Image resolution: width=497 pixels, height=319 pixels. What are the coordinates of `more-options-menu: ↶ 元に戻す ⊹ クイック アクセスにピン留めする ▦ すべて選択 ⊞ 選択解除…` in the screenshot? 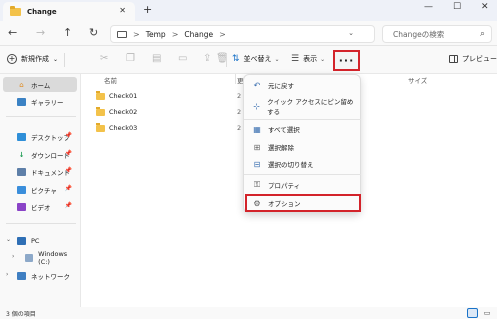 It's located at (302, 143).